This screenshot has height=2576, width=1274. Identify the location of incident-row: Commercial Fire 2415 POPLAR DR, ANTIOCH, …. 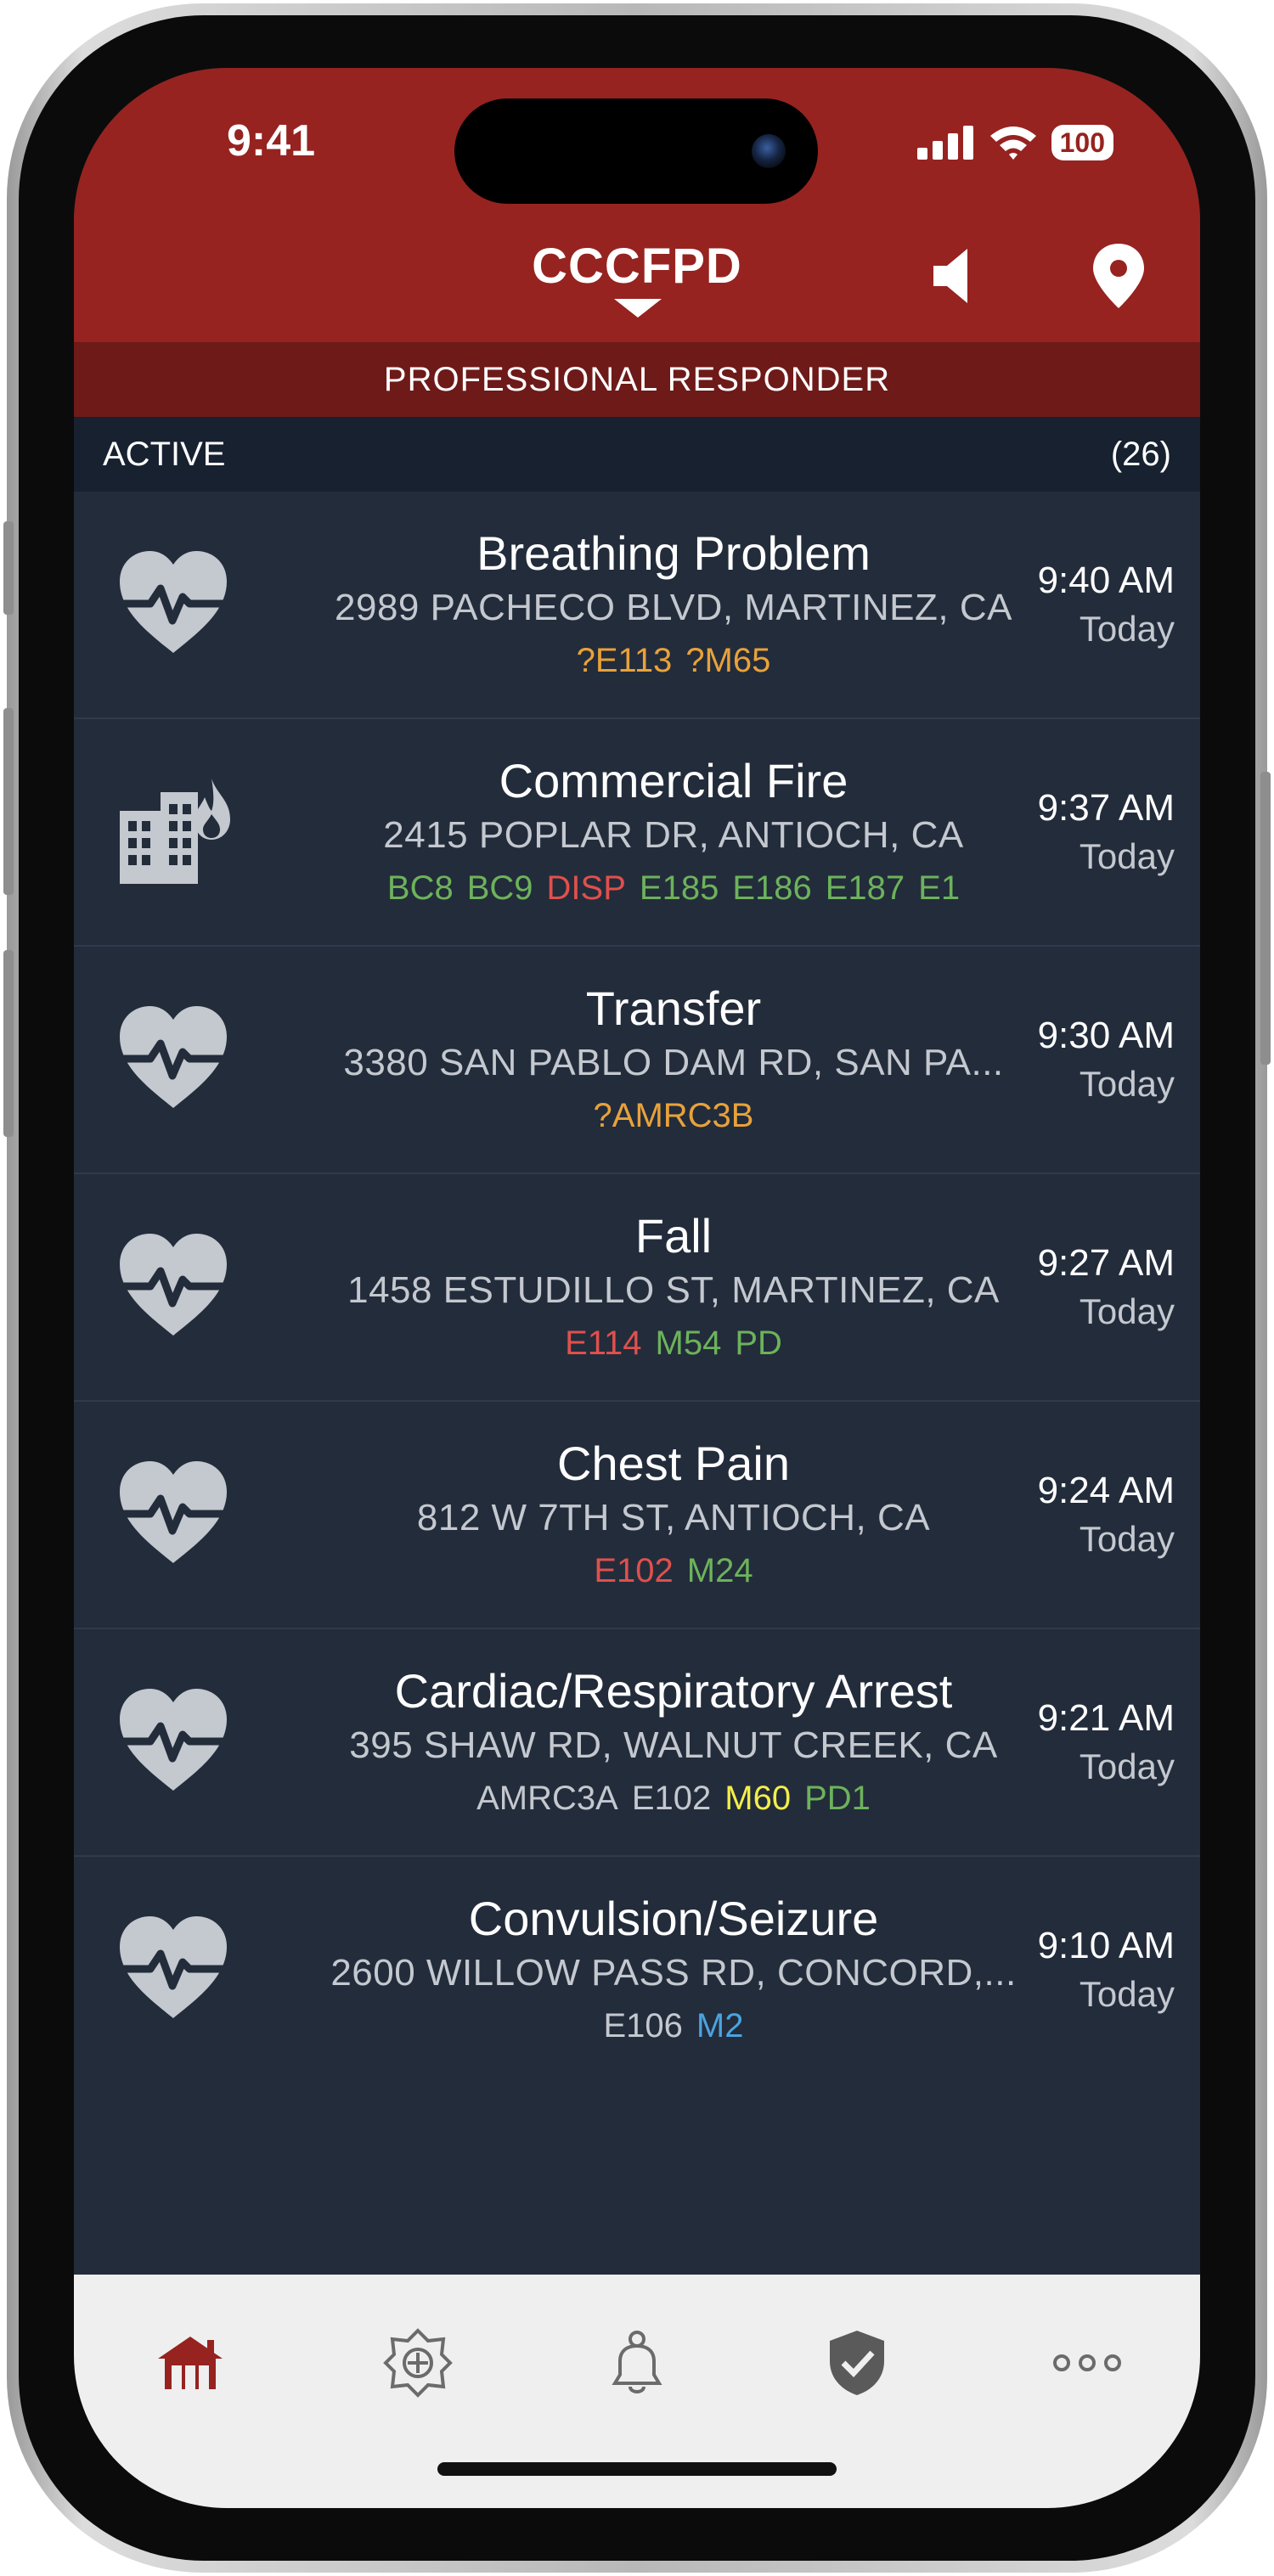
(637, 833).